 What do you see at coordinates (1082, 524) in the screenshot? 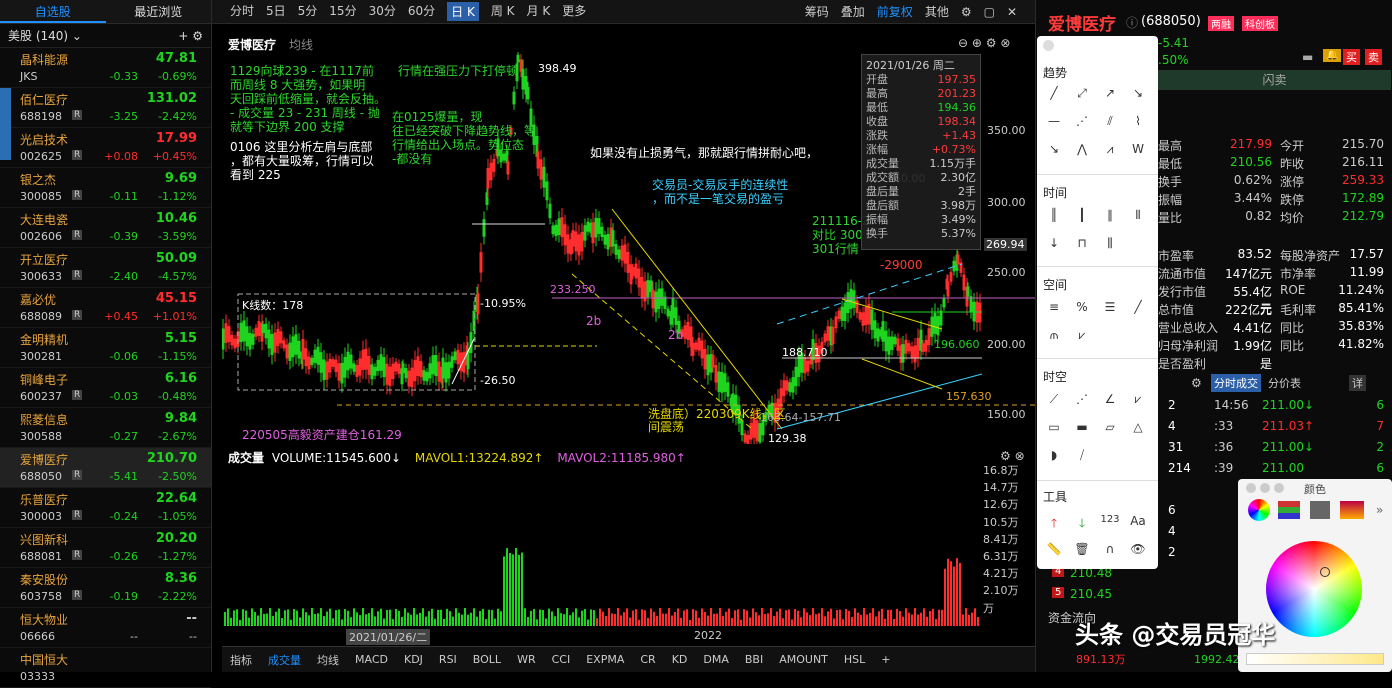
I see `down-arrow-icon: 🡓` at bounding box center [1082, 524].